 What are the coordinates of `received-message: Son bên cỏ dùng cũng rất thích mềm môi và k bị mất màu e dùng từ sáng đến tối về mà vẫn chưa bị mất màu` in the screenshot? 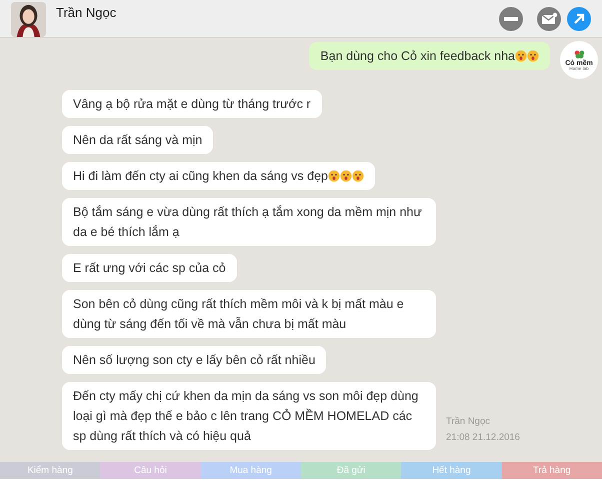 It's located at (249, 314).